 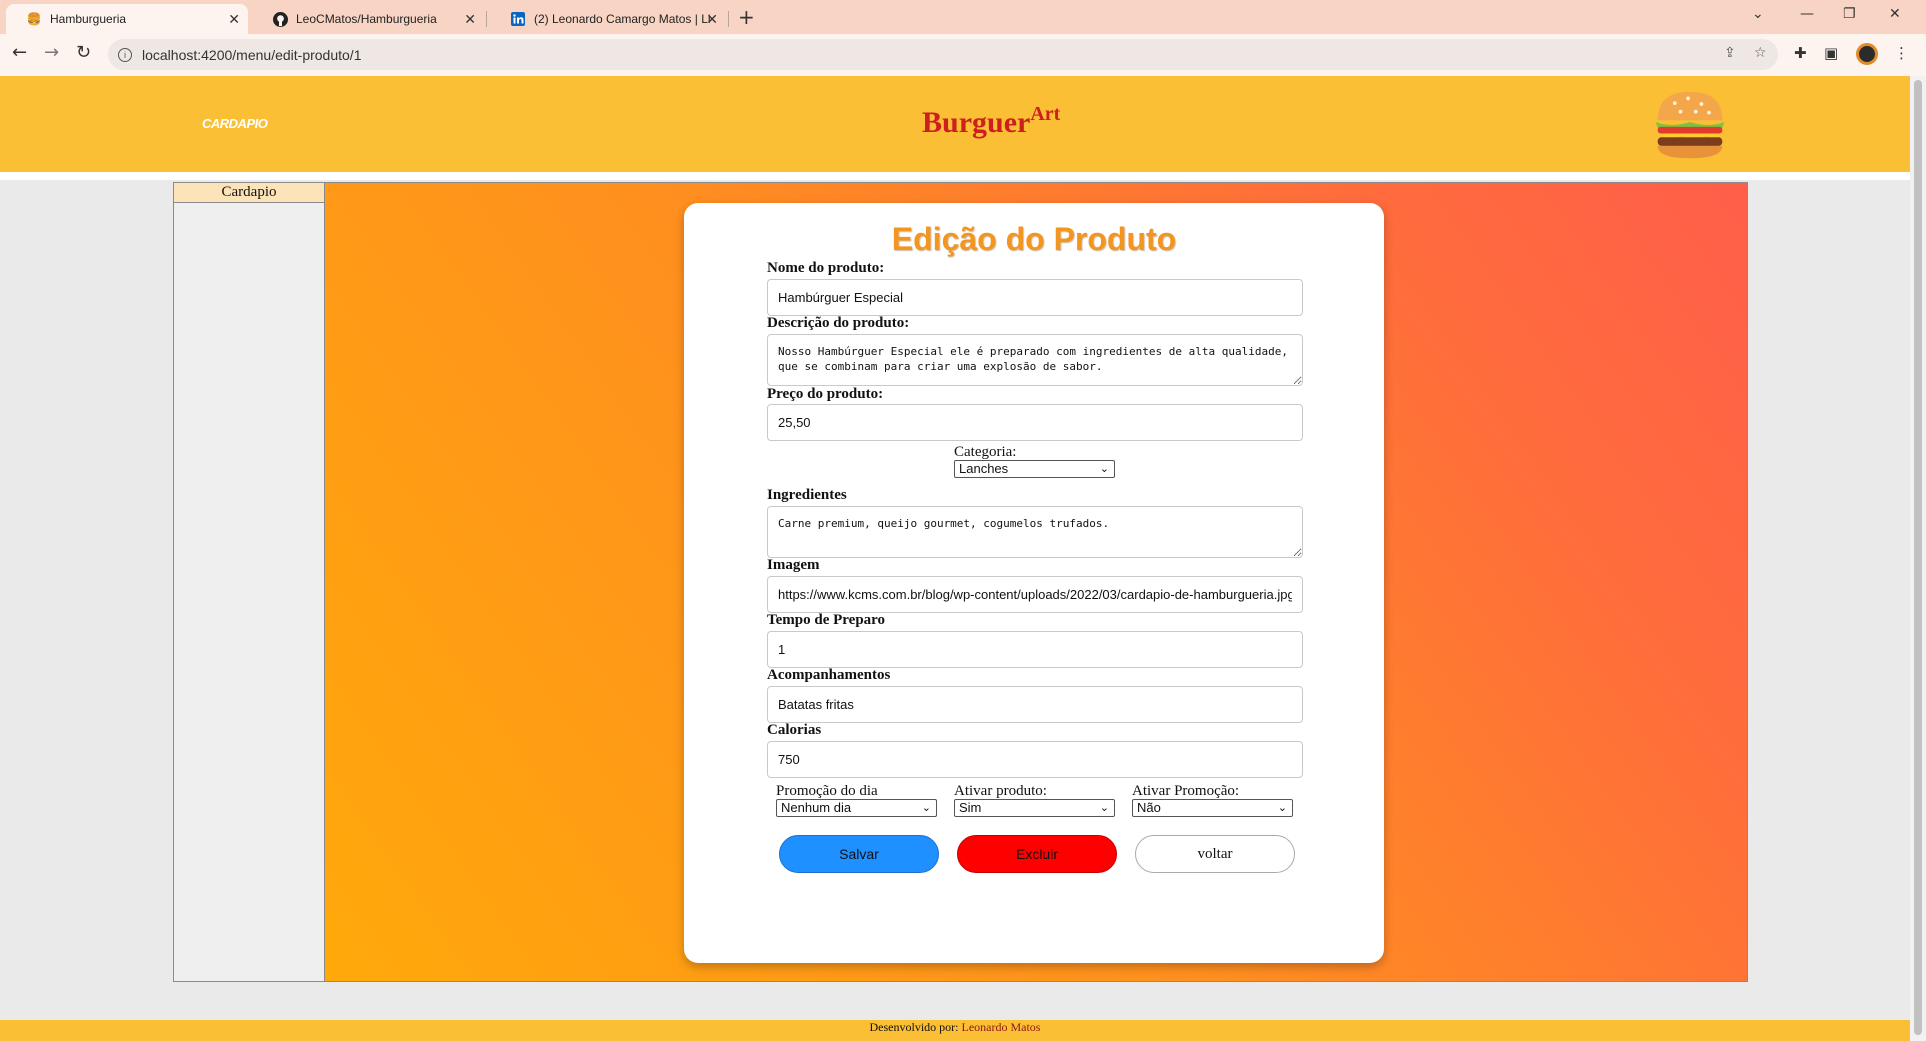 What do you see at coordinates (816, 807) in the screenshot?
I see `promocao-dia-value: Nenhum dia` at bounding box center [816, 807].